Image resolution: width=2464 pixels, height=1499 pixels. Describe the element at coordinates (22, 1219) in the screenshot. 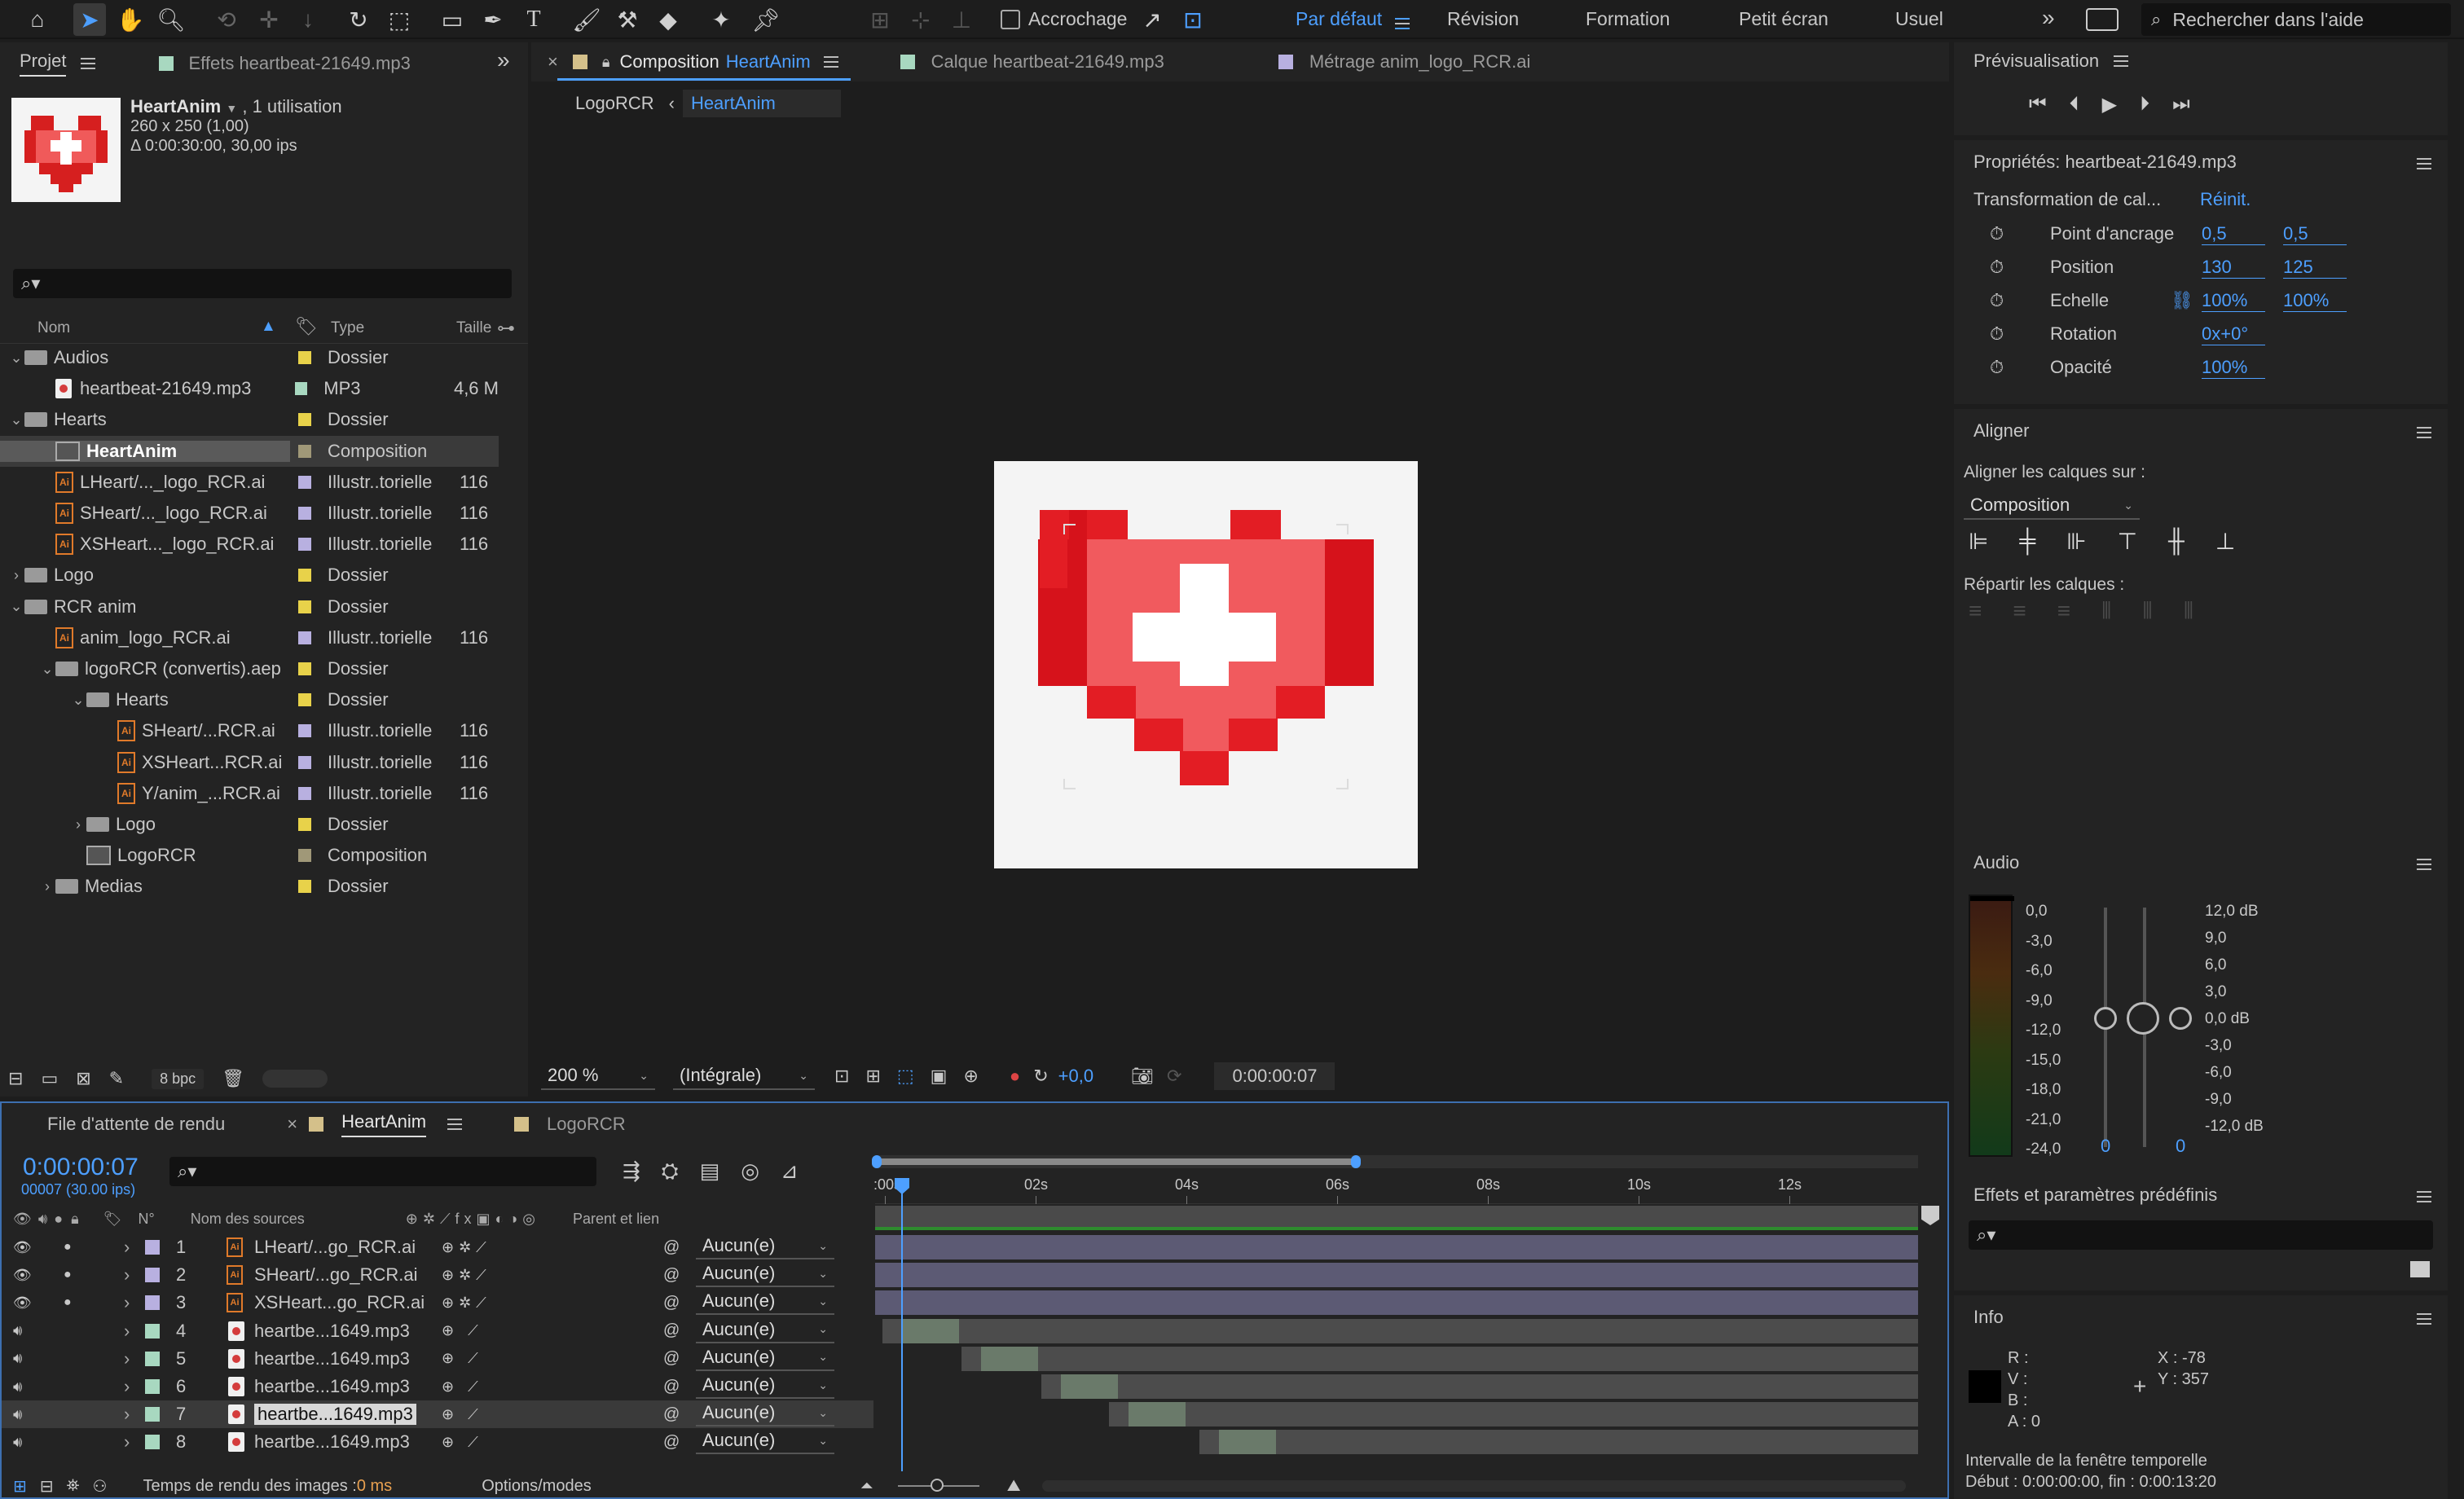

I see `video-switch-icon: 👁︎` at that location.